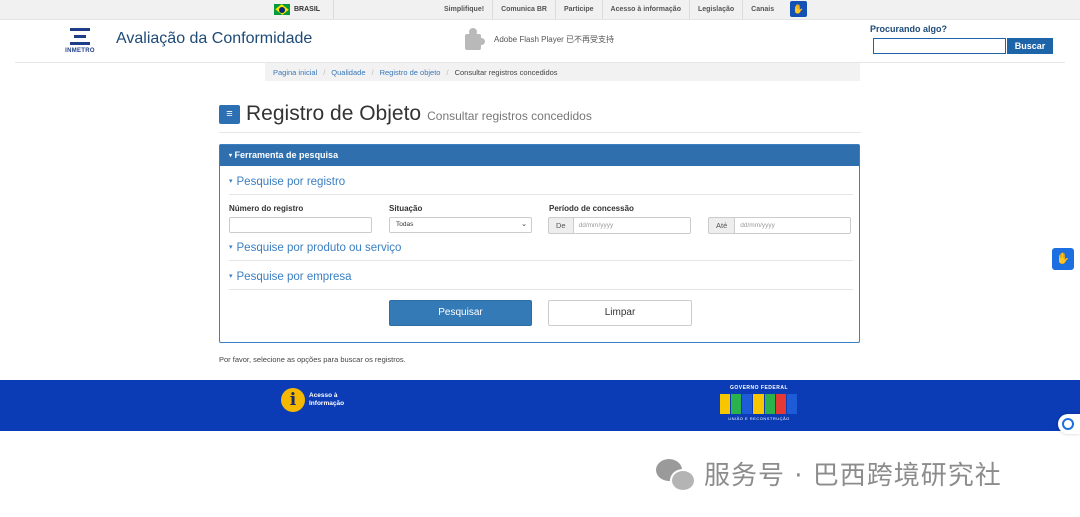 The width and height of the screenshot is (1080, 517). Describe the element at coordinates (319, 248) in the screenshot. I see `section-produto-label: Pesquise por produto ou serviço` at that location.